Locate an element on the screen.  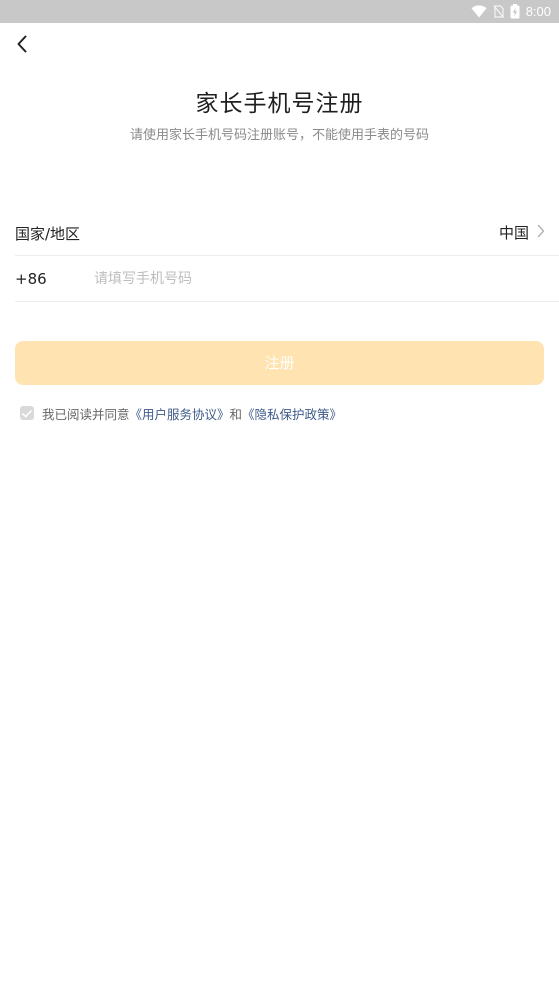
region-selector: 中国 is located at coordinates (522, 232).